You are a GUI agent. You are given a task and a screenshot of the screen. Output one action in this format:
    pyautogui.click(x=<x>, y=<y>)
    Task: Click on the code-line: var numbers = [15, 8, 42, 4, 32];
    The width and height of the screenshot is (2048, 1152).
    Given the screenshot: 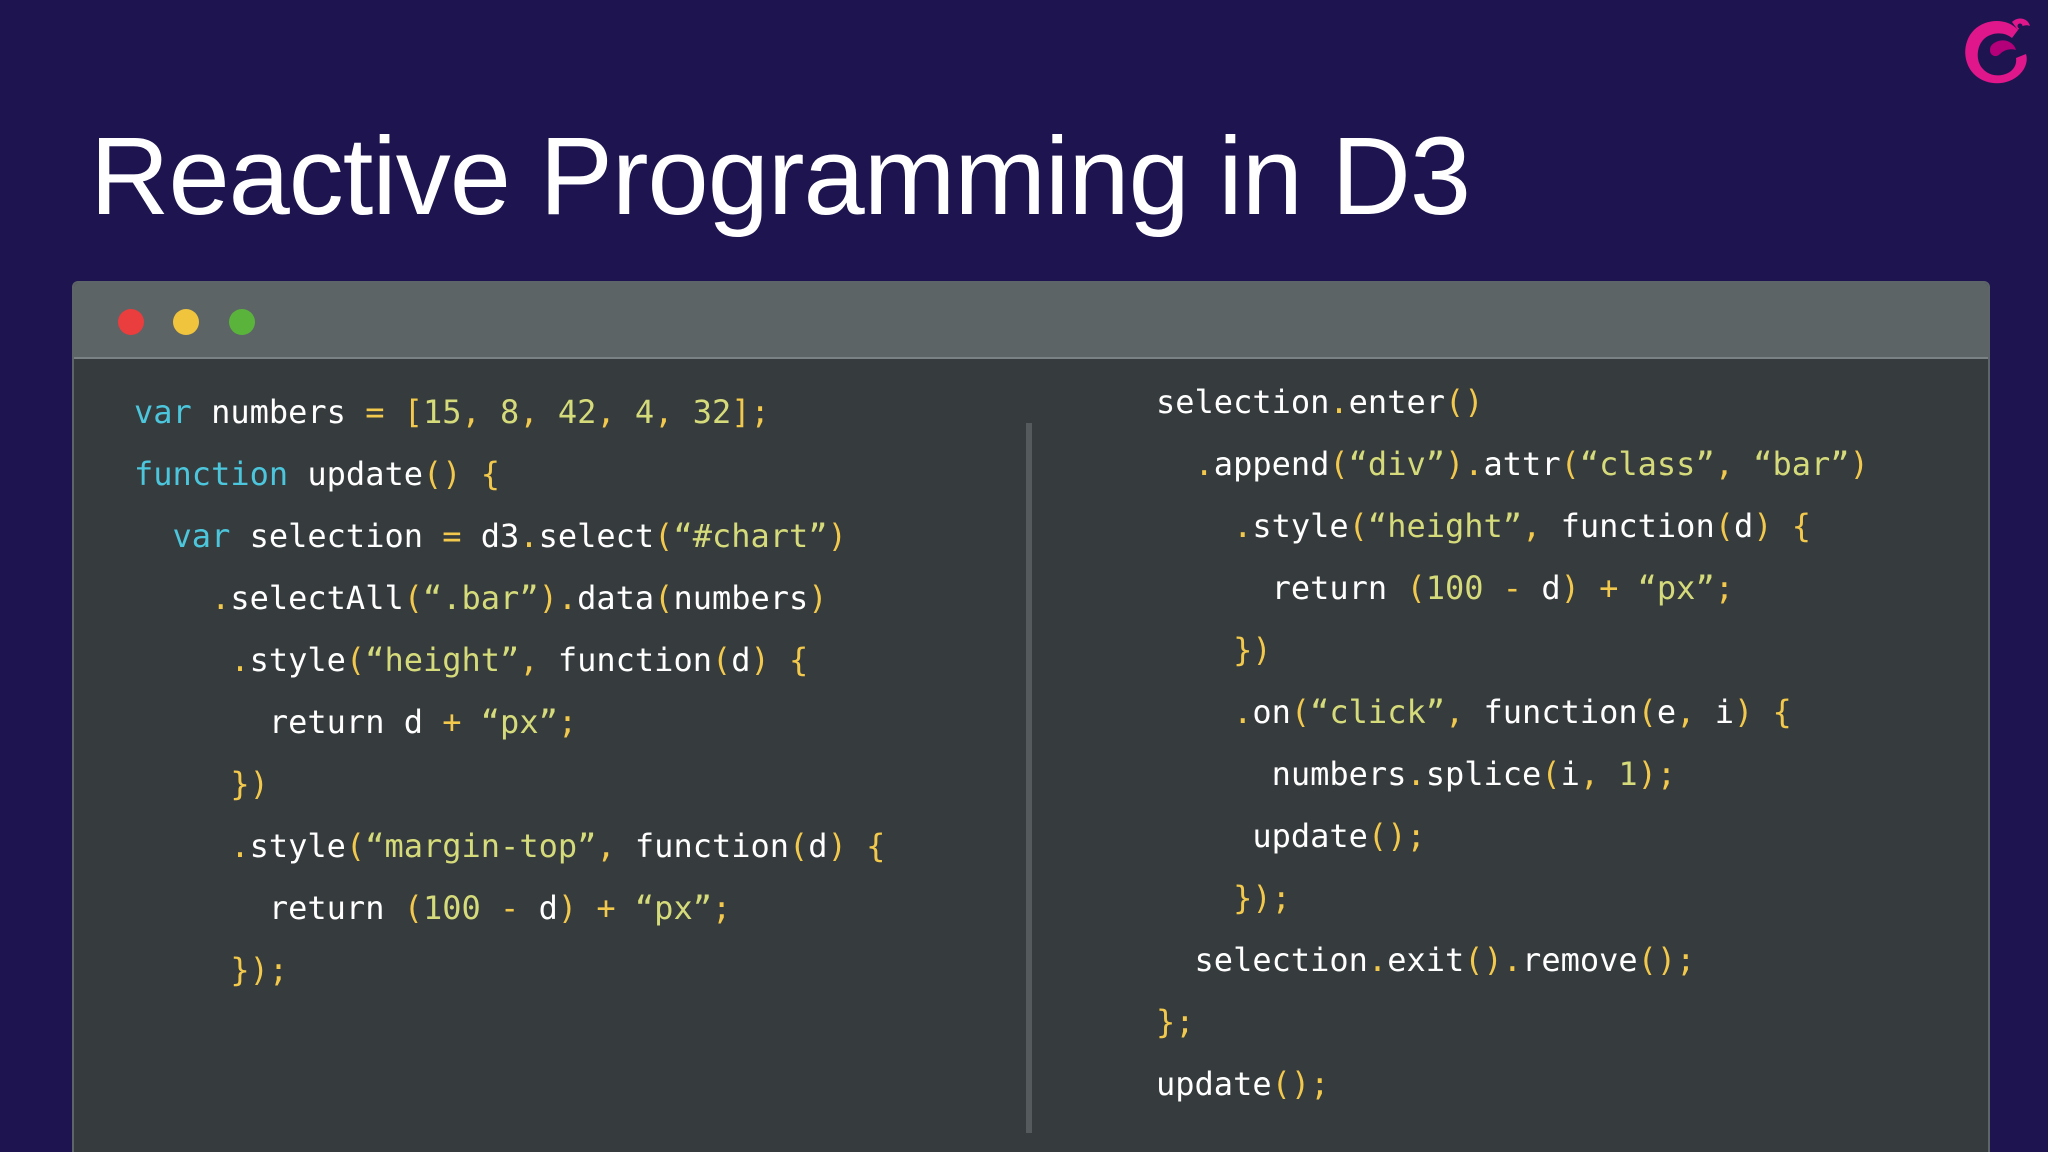 What is the action you would take?
    pyautogui.click(x=509, y=412)
    